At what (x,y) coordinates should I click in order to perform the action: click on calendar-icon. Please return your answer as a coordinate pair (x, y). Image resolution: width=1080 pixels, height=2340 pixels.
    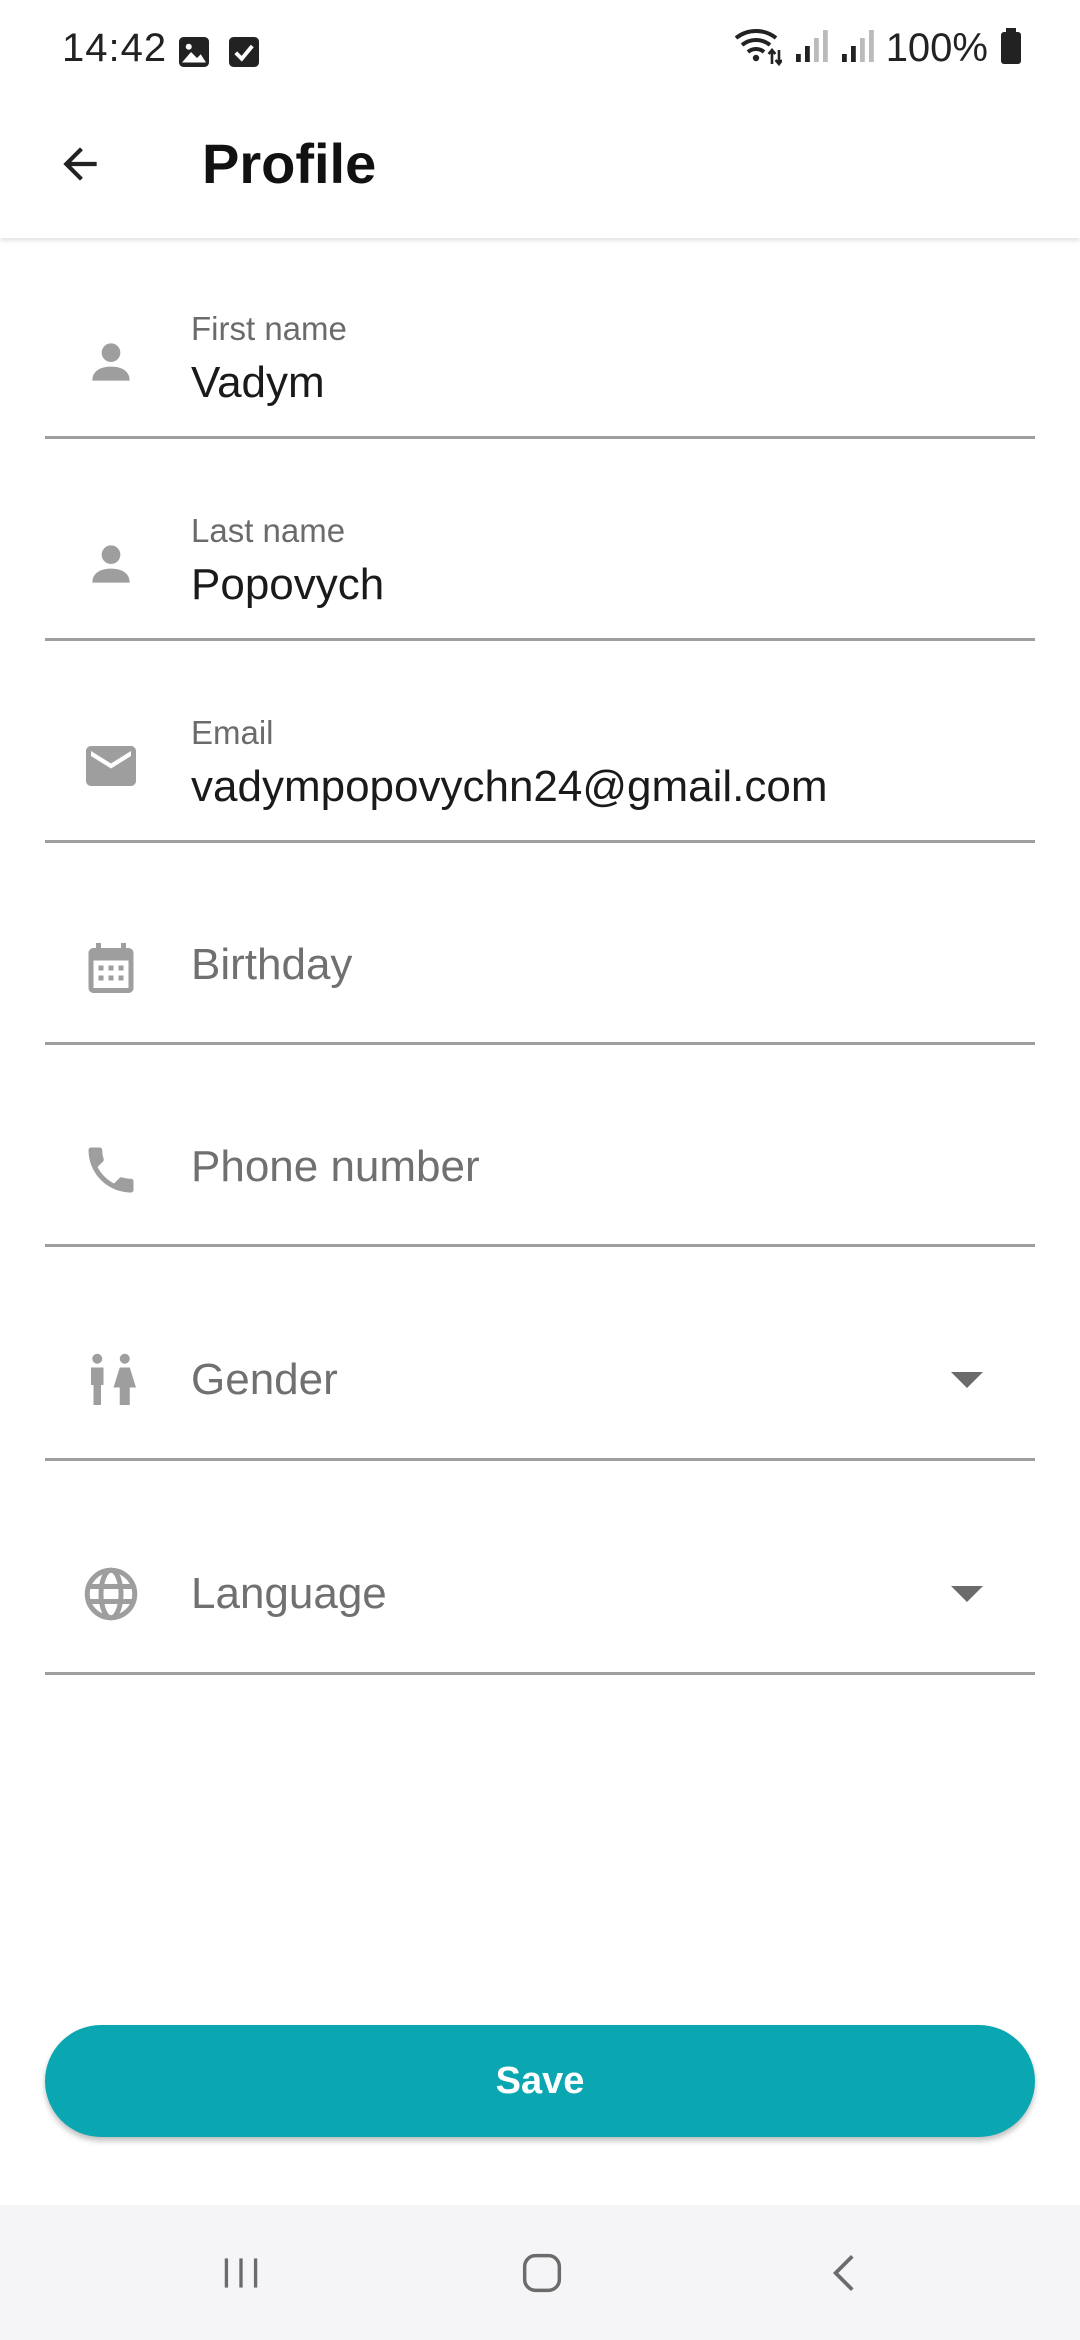
    Looking at the image, I should click on (111, 968).